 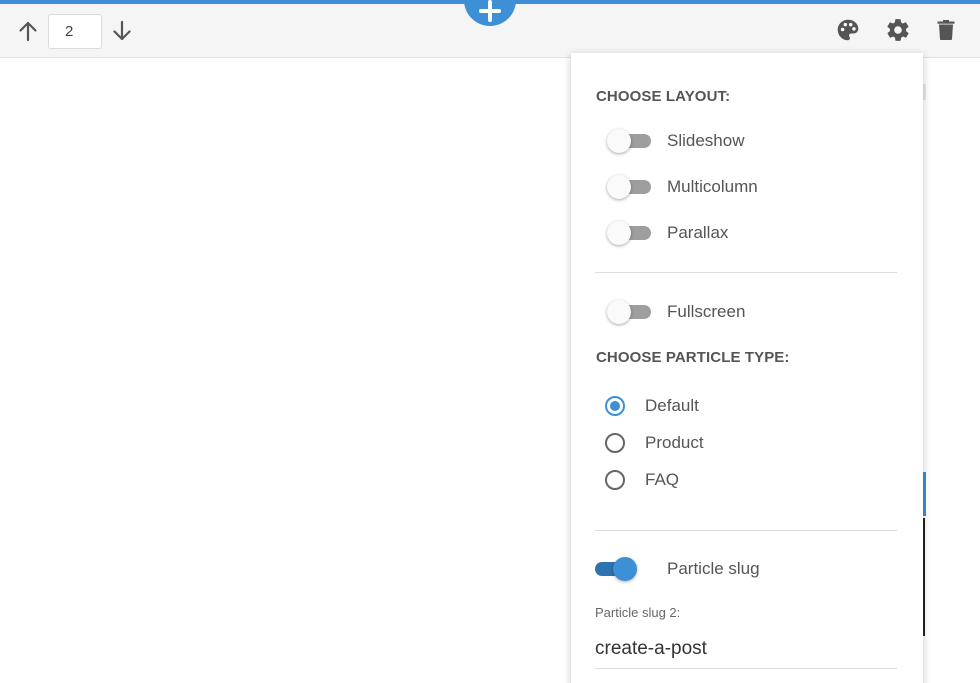 What do you see at coordinates (752, 233) in the screenshot?
I see `toggle-parallax: Parallax` at bounding box center [752, 233].